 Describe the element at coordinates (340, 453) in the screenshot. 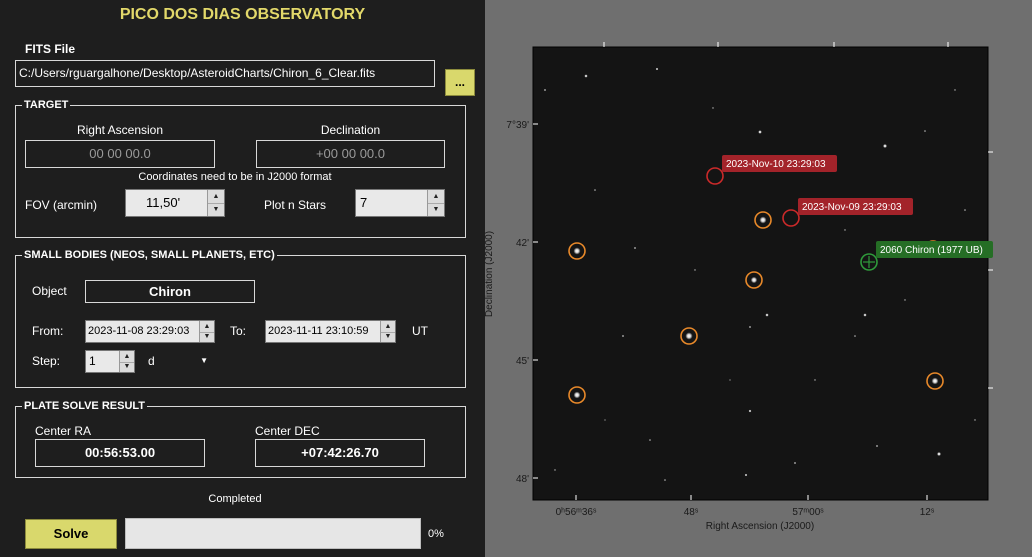

I see `center-dec-value: +07:42:26.70` at that location.